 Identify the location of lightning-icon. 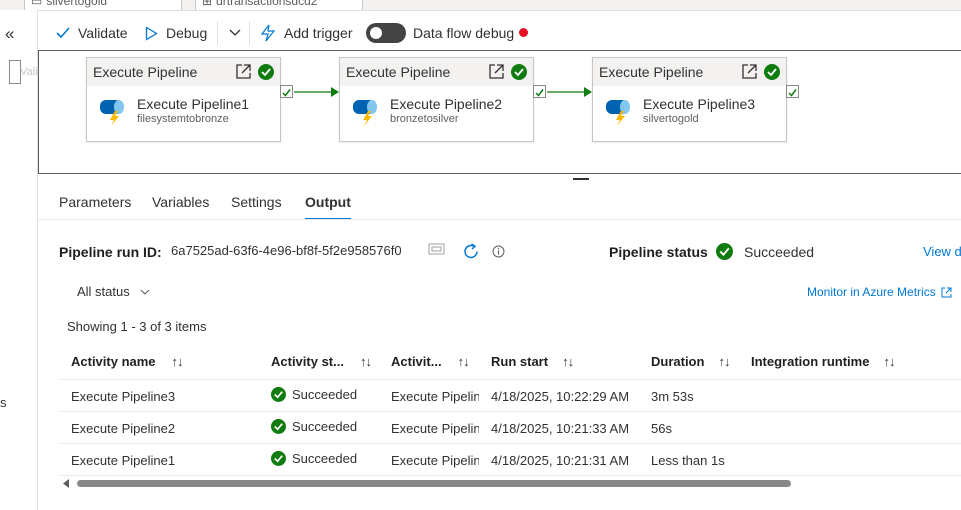
(268, 33).